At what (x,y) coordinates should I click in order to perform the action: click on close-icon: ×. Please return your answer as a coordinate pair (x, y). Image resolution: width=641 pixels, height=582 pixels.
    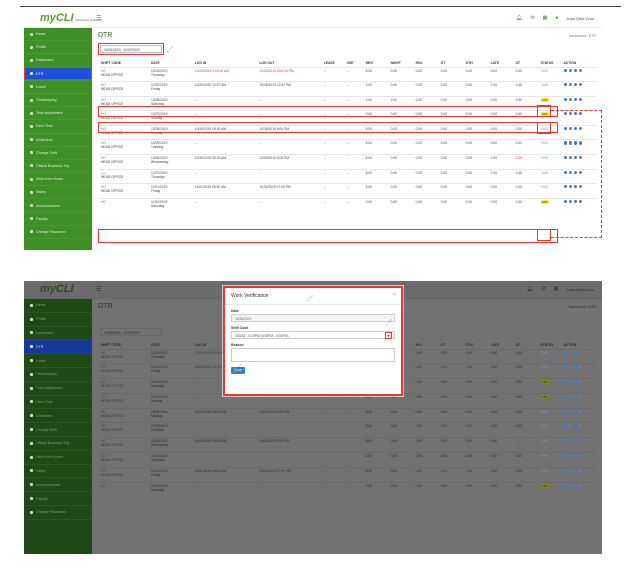
    Looking at the image, I should click on (394, 295).